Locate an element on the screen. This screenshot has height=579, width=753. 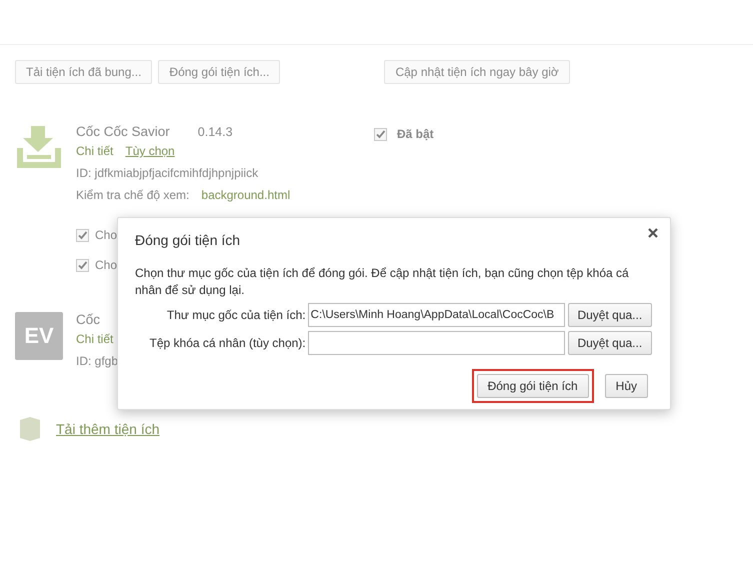
field-label: Tệp khóa cá nhân (tùy chọn): is located at coordinates (227, 343).